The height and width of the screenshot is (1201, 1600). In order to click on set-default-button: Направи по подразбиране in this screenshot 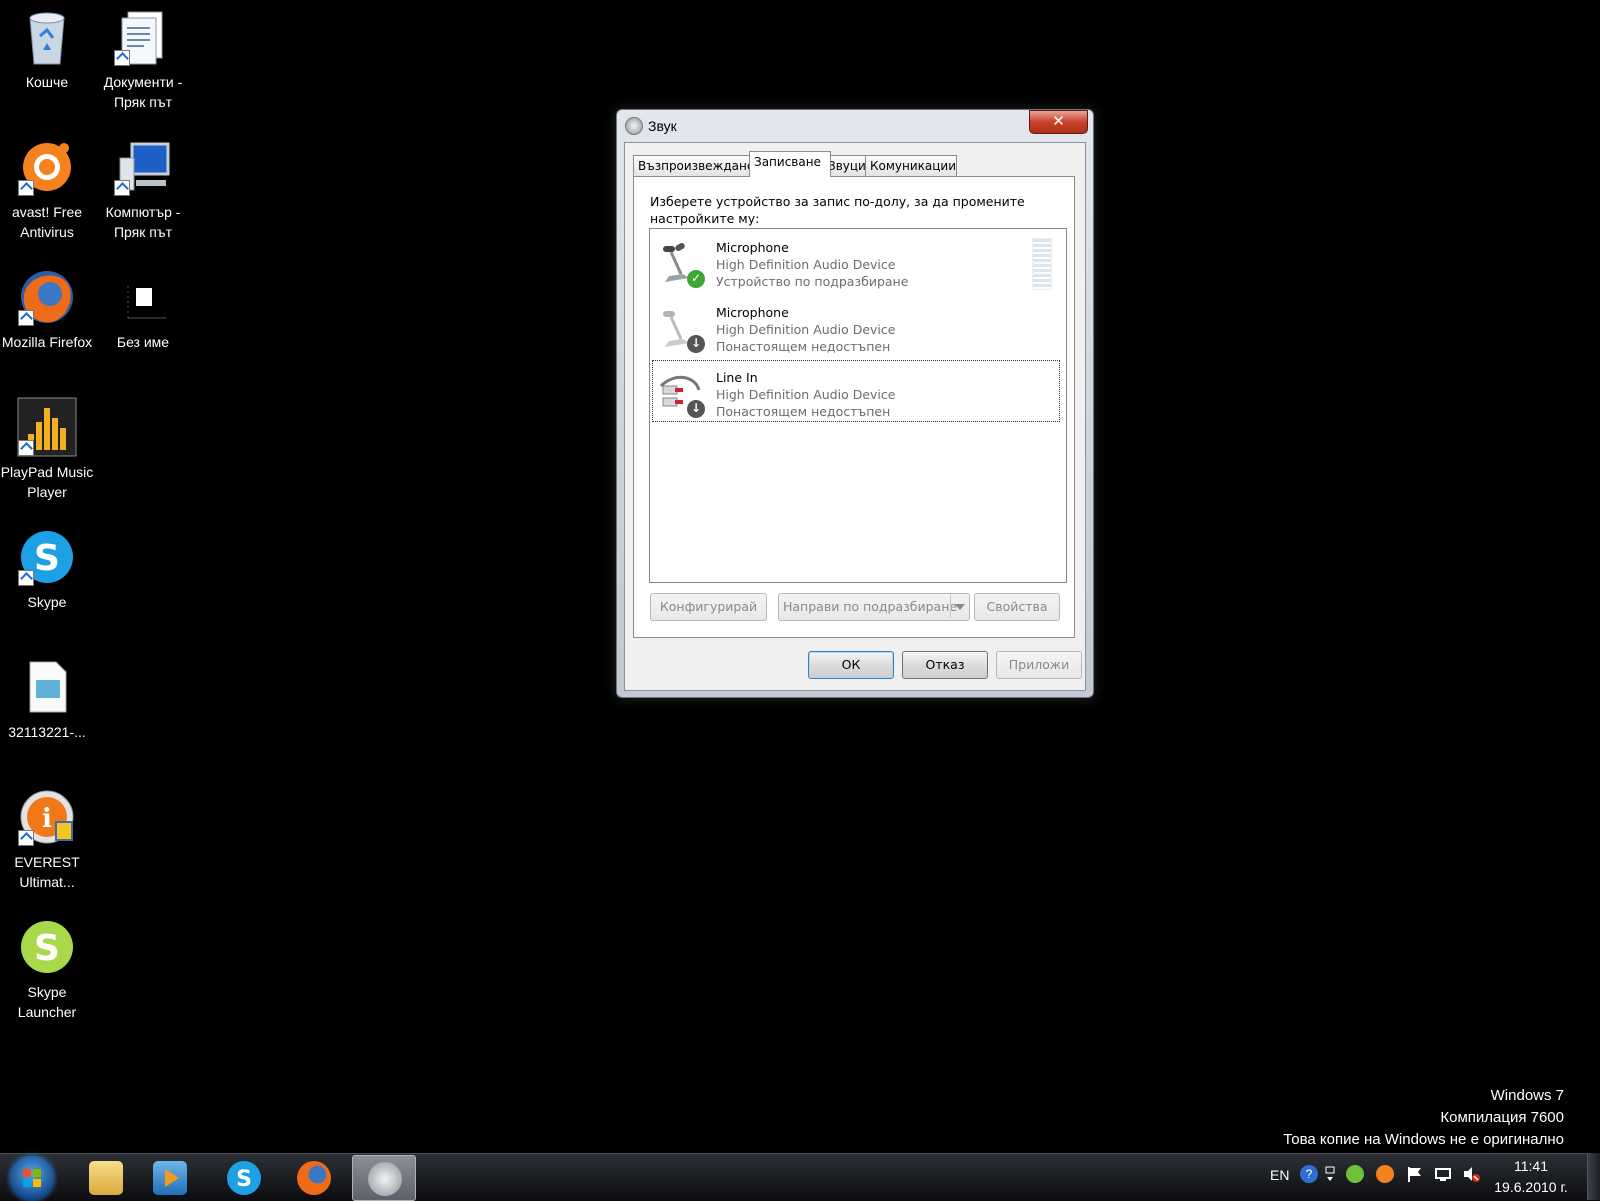, I will do `click(874, 607)`.